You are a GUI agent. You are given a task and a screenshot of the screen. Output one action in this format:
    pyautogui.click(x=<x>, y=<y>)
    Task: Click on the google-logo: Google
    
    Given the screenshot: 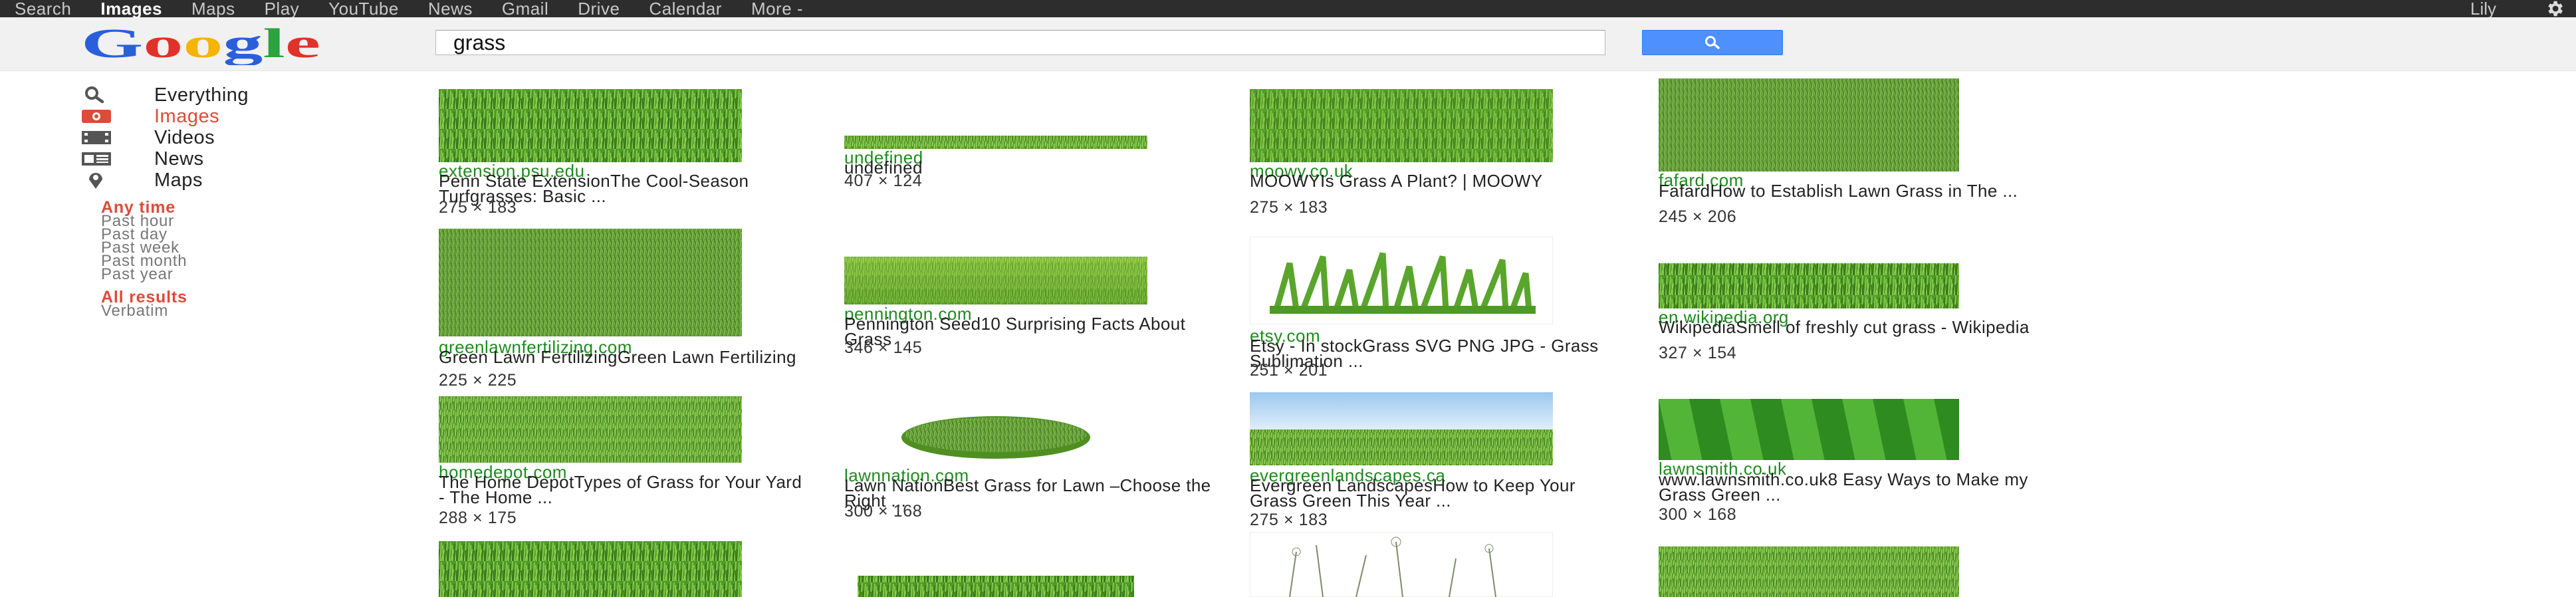 What is the action you would take?
    pyautogui.click(x=201, y=43)
    